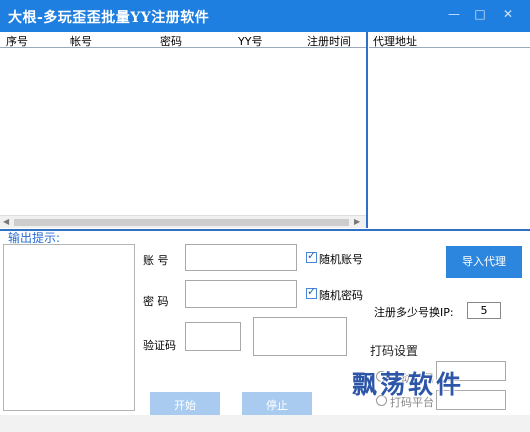  What do you see at coordinates (449, 40) in the screenshot?
I see `proxy-table-header: 代理地址` at bounding box center [449, 40].